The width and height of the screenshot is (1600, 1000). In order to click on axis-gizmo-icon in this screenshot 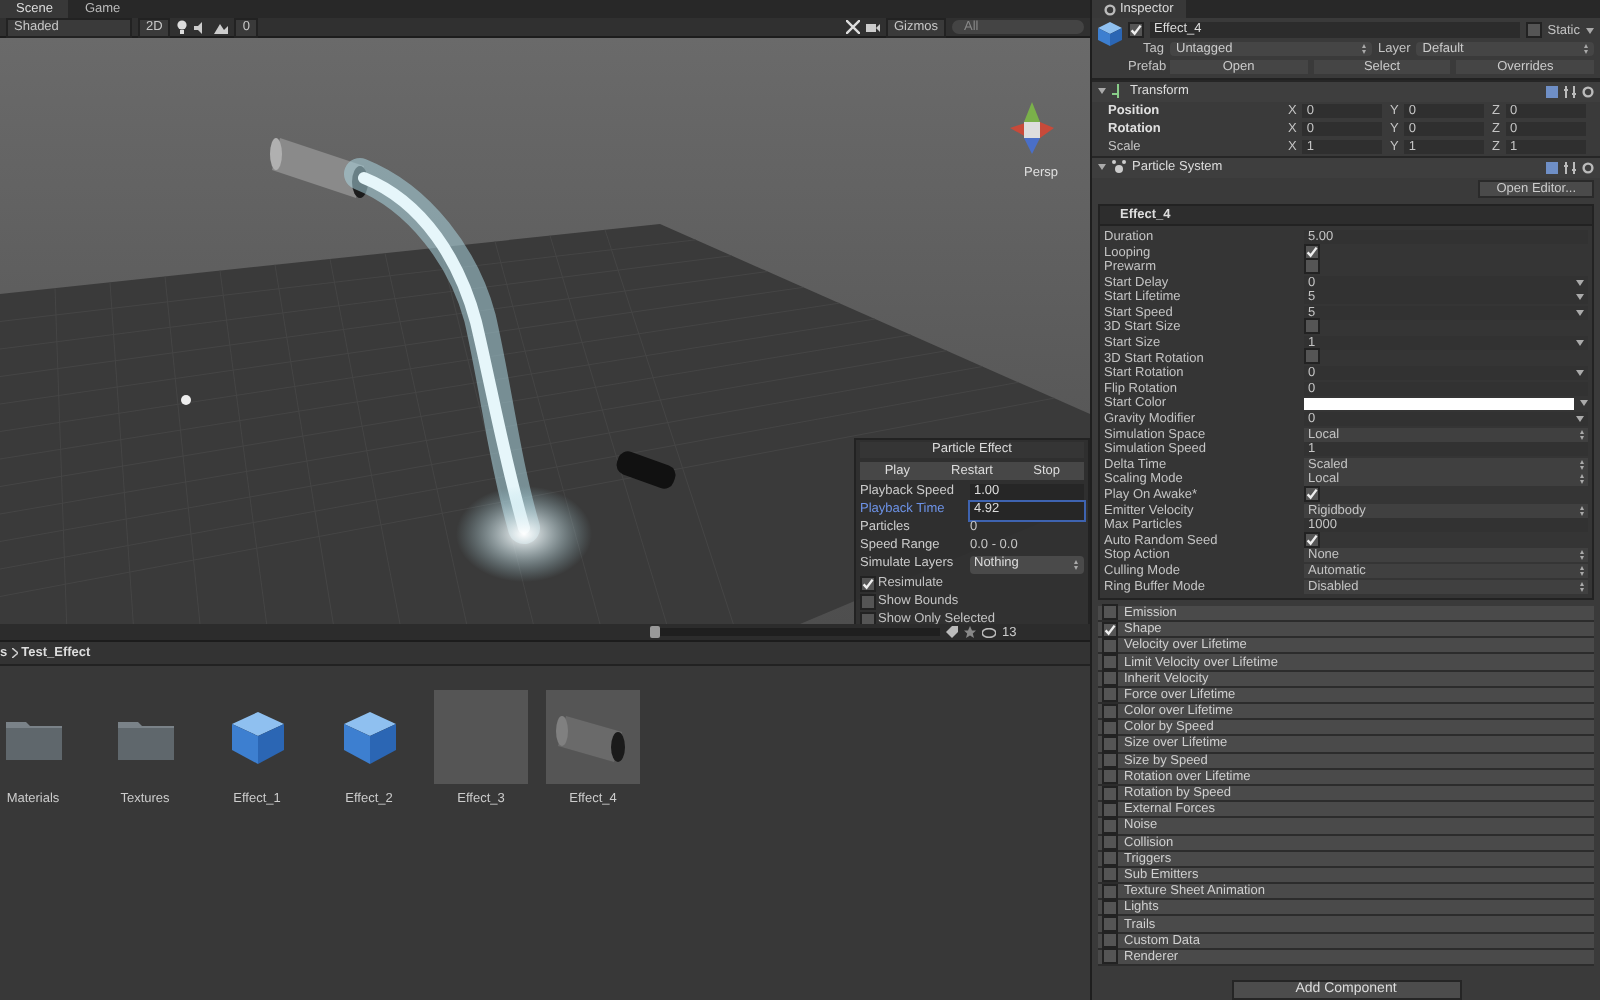, I will do `click(1032, 128)`.